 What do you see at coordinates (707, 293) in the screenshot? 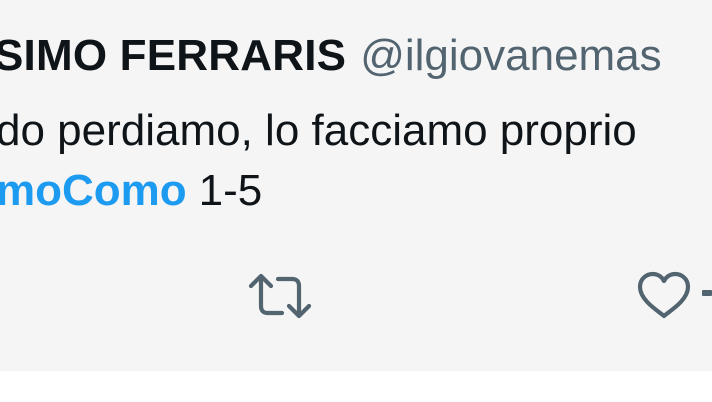
I see `like-count-fragment` at bounding box center [707, 293].